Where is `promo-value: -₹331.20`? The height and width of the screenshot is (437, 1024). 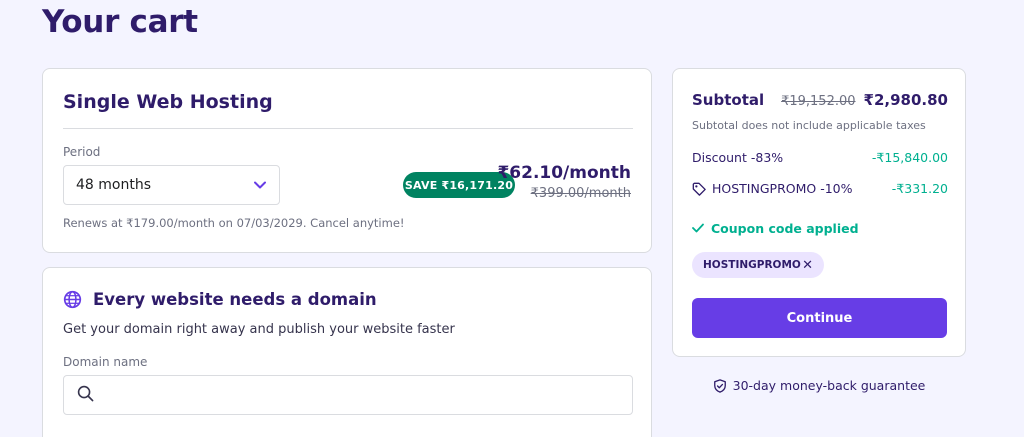 promo-value: -₹331.20 is located at coordinates (919, 188).